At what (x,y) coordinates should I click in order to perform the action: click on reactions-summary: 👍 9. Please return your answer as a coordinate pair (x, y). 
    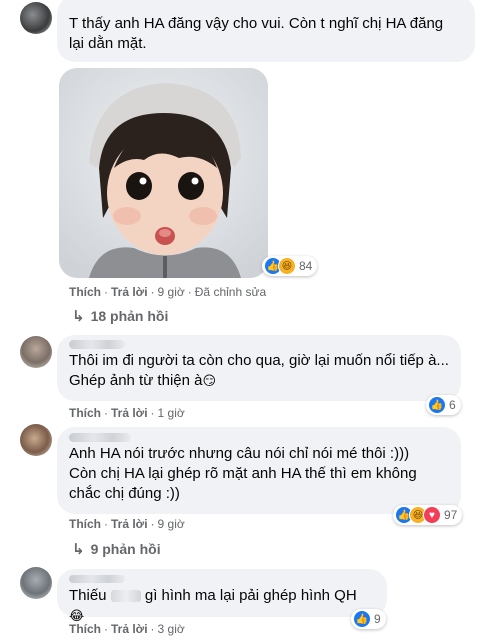
    Looking at the image, I should click on (368, 619).